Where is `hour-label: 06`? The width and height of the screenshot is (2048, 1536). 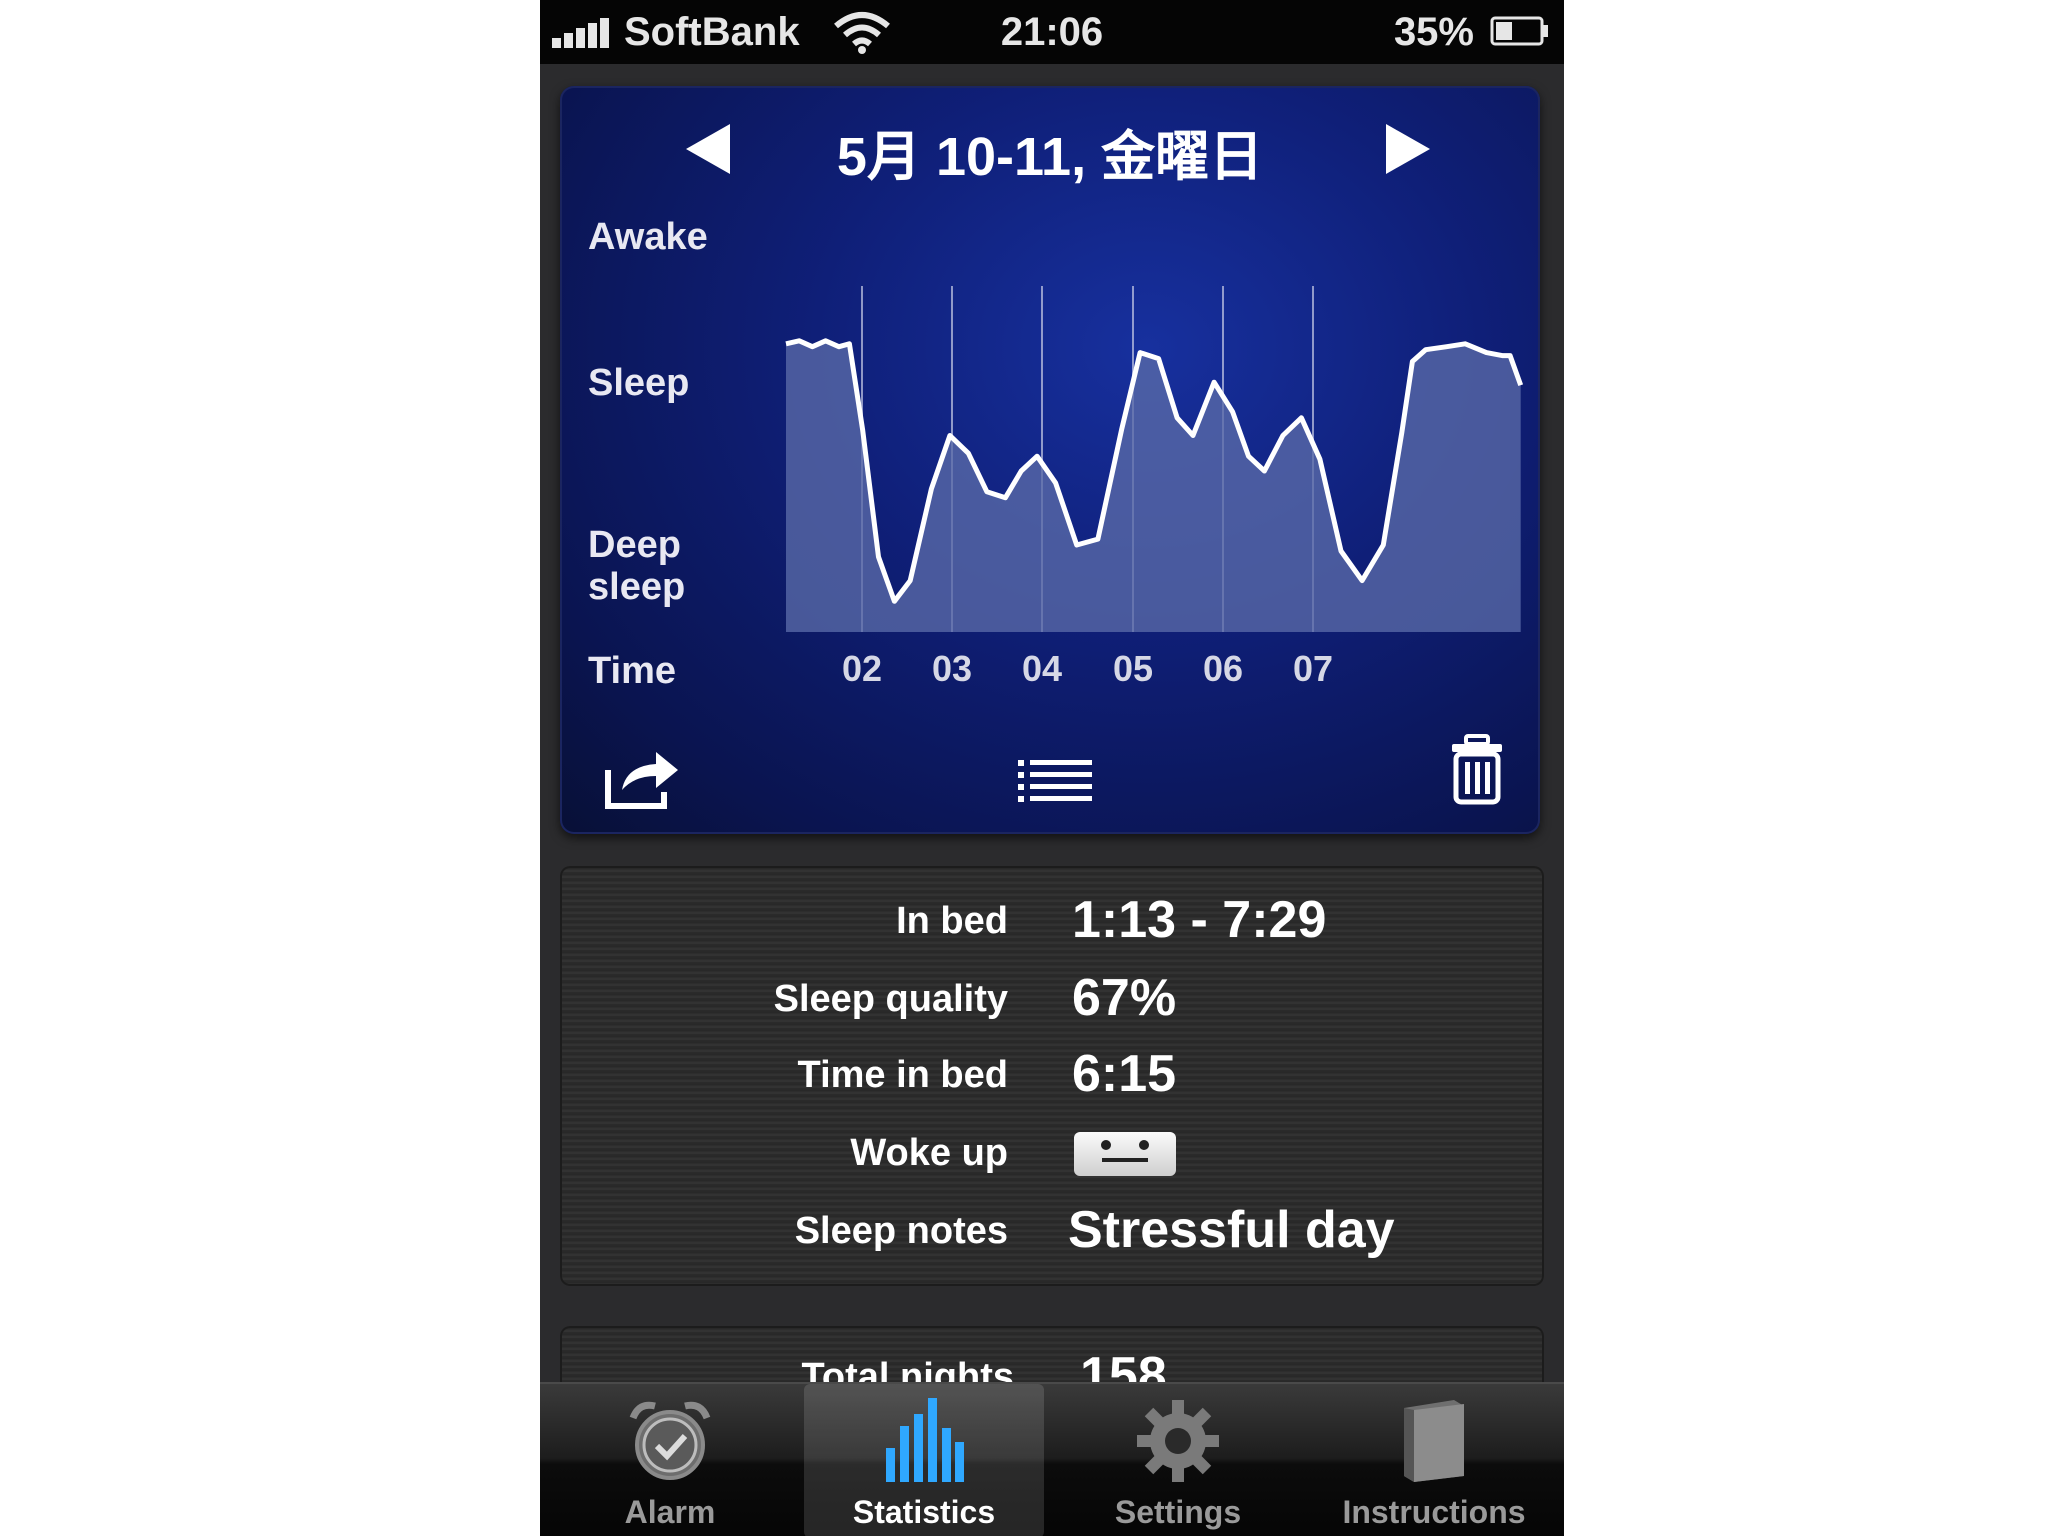
hour-label: 06 is located at coordinates (1223, 668).